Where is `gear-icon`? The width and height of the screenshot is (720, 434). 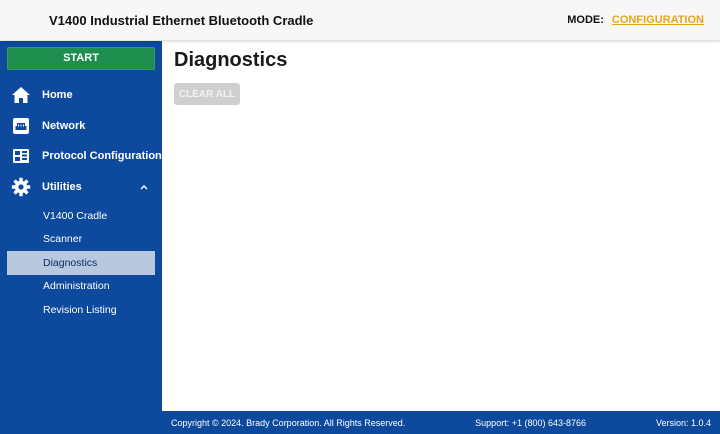
gear-icon is located at coordinates (21, 187).